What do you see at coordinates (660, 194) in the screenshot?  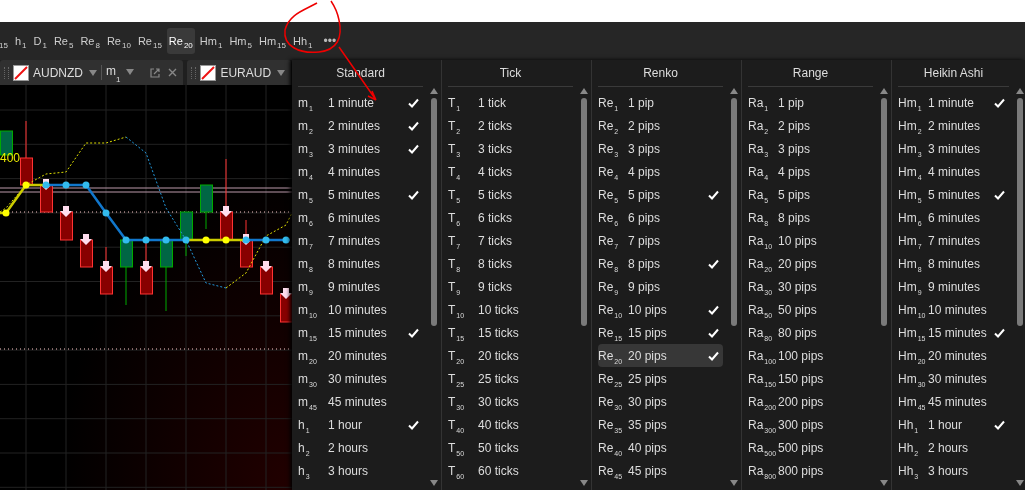 I see `timeframe-option: Re$_{5}$ 5 pips` at bounding box center [660, 194].